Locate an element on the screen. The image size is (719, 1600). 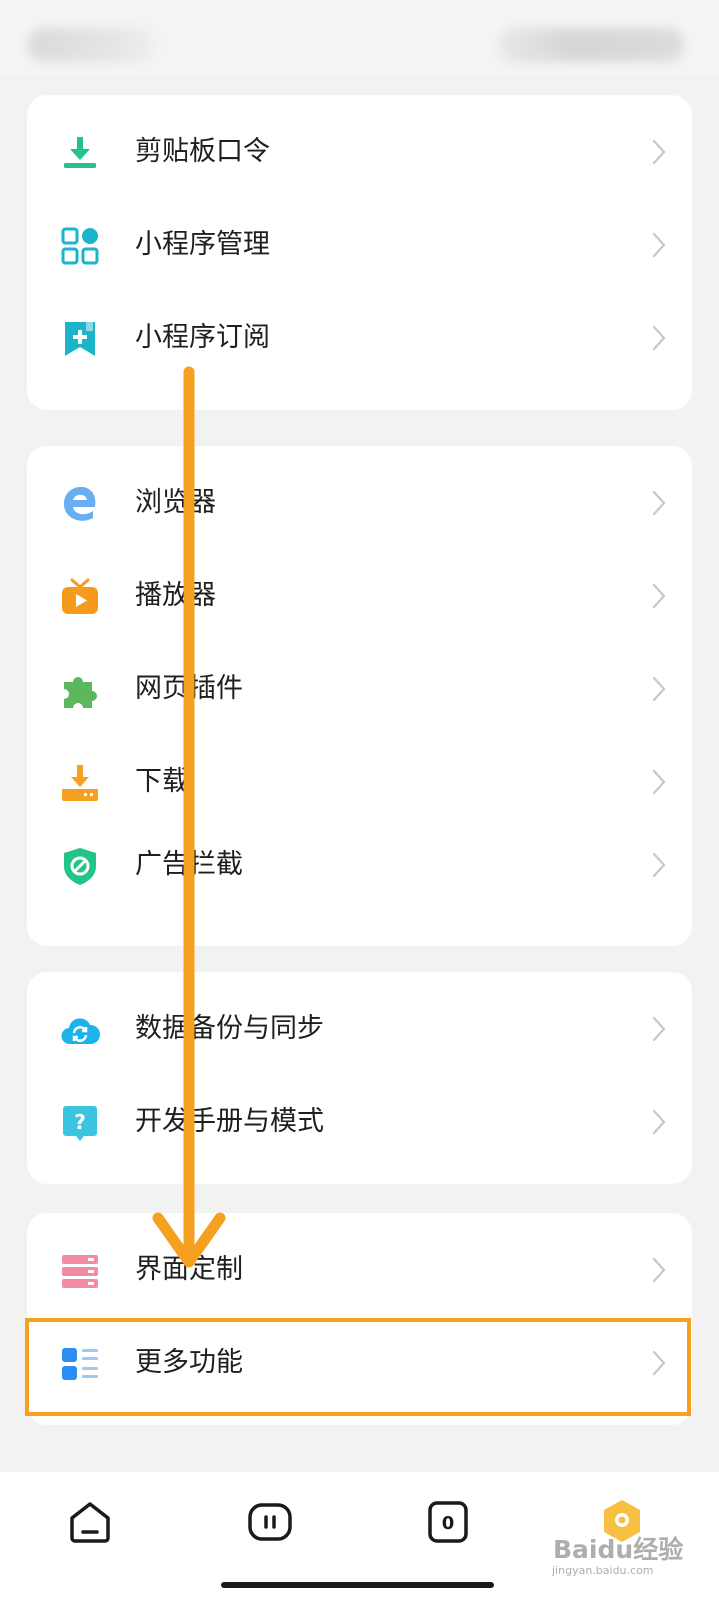
menu-item-label: 小程序订阅 is located at coordinates (202, 337).